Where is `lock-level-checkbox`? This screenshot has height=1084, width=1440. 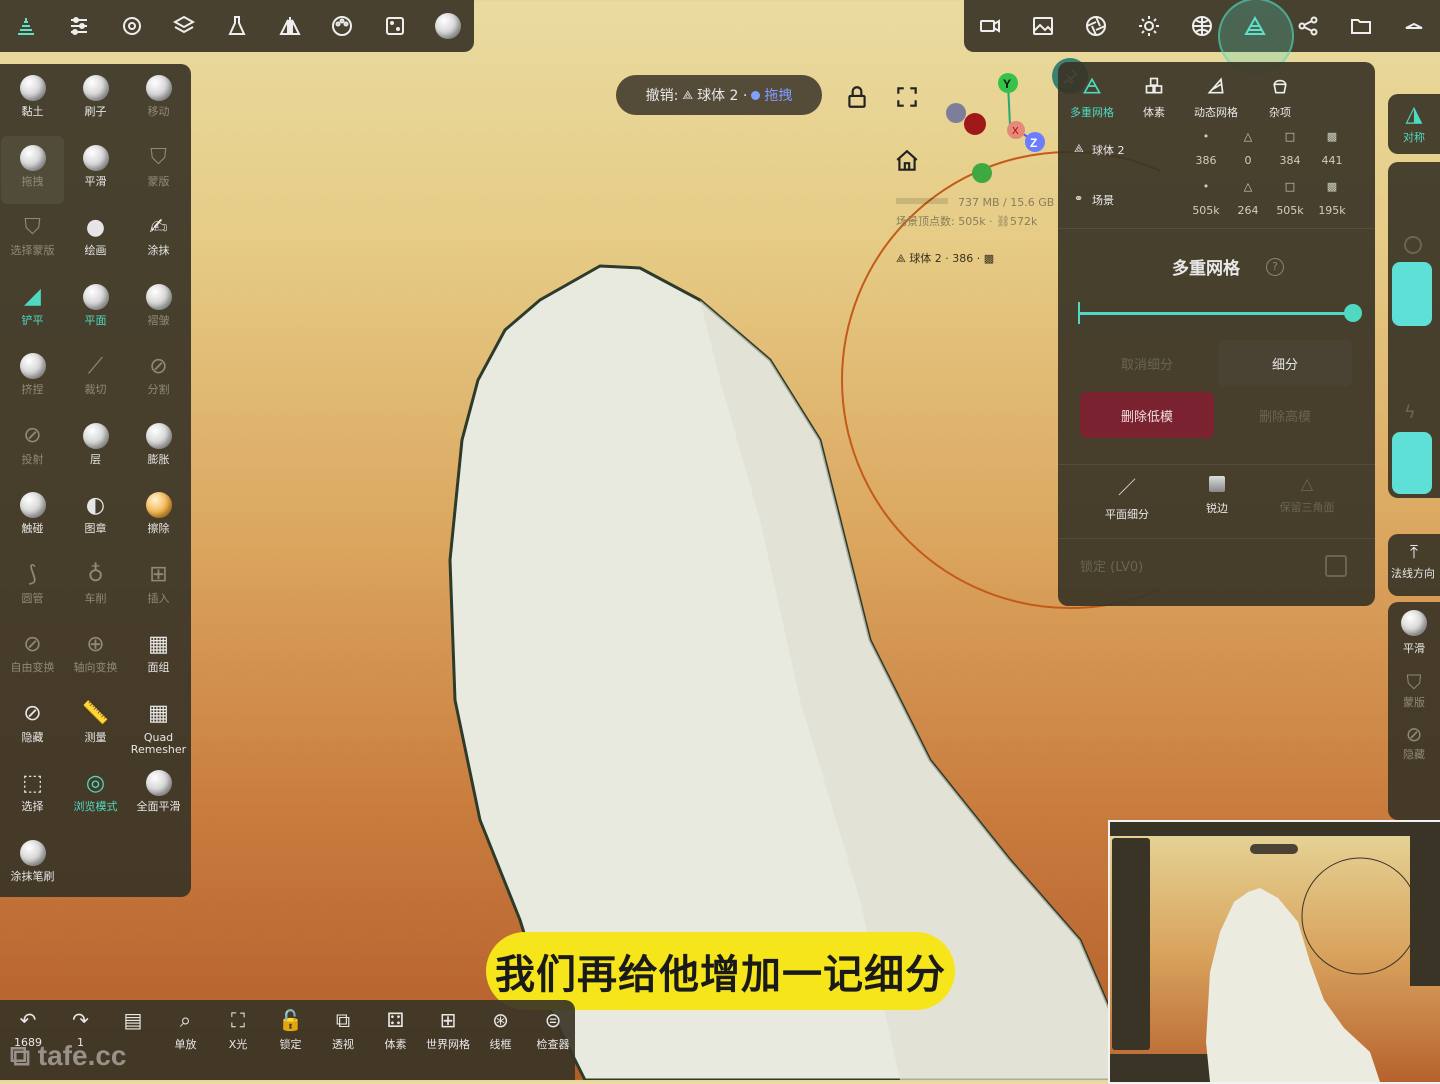 lock-level-checkbox is located at coordinates (1336, 566).